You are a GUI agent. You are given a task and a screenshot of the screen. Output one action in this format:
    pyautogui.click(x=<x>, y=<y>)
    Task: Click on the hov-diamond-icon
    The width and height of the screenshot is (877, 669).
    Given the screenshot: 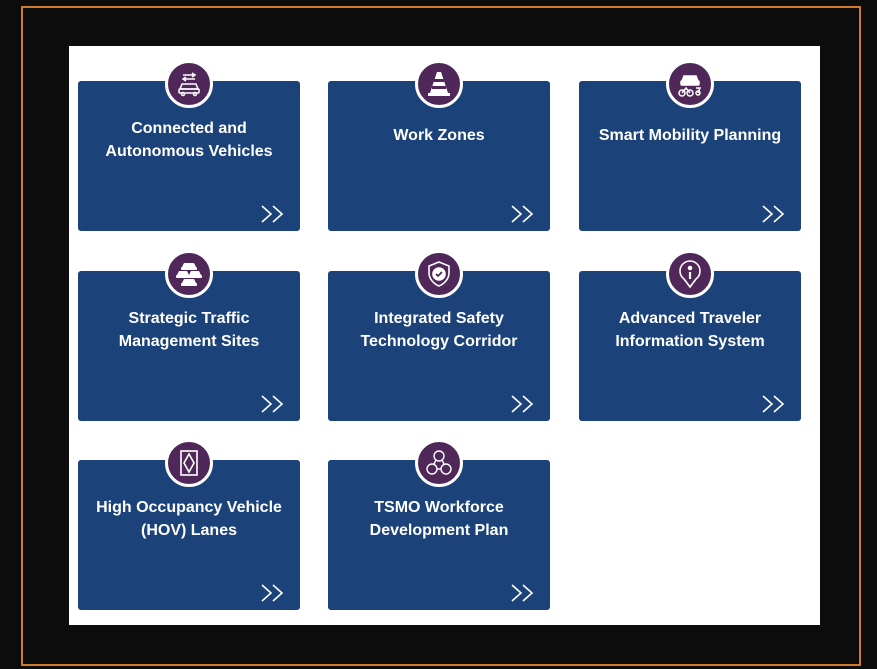 What is the action you would take?
    pyautogui.click(x=189, y=463)
    